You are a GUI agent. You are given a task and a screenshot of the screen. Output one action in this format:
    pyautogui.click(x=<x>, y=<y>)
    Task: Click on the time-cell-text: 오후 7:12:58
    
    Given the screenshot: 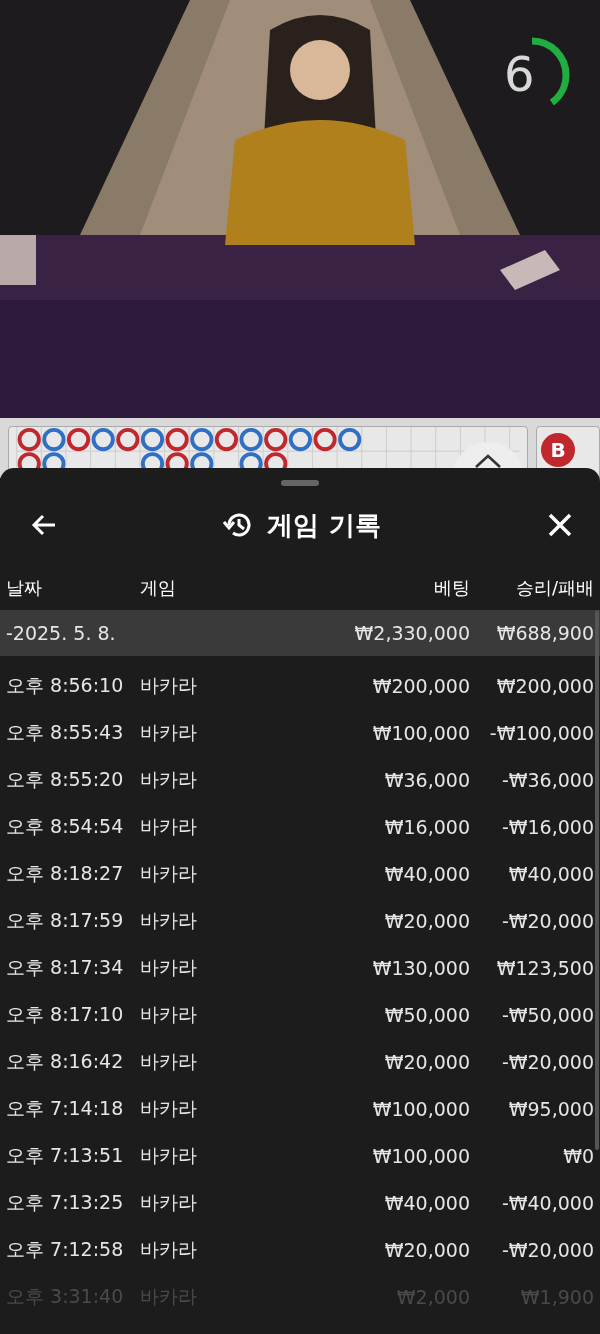 What is the action you would take?
    pyautogui.click(x=65, y=1249)
    